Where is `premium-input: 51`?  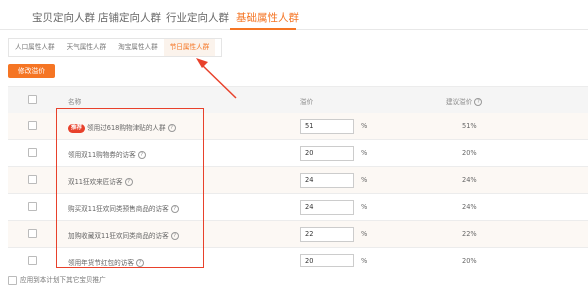
premium-input: 51 is located at coordinates (327, 126).